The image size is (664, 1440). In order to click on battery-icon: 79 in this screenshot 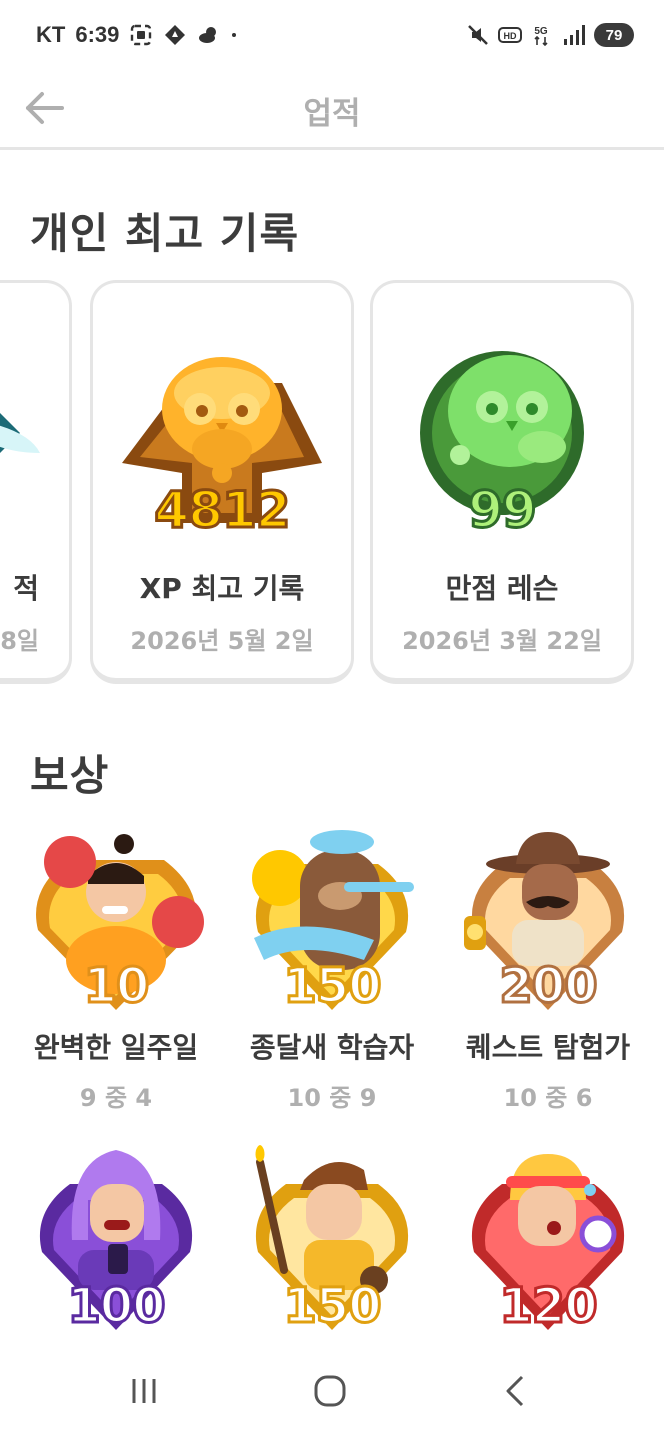, I will do `click(614, 35)`.